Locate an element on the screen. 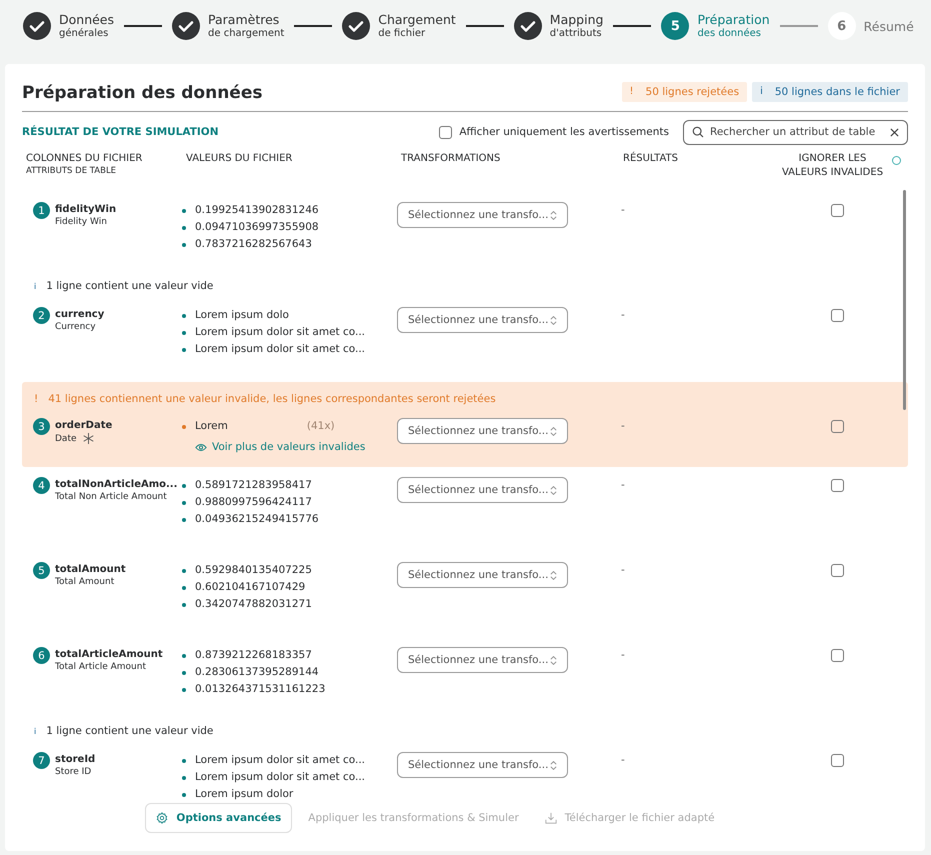  attribute-label: Store ID is located at coordinates (73, 772).